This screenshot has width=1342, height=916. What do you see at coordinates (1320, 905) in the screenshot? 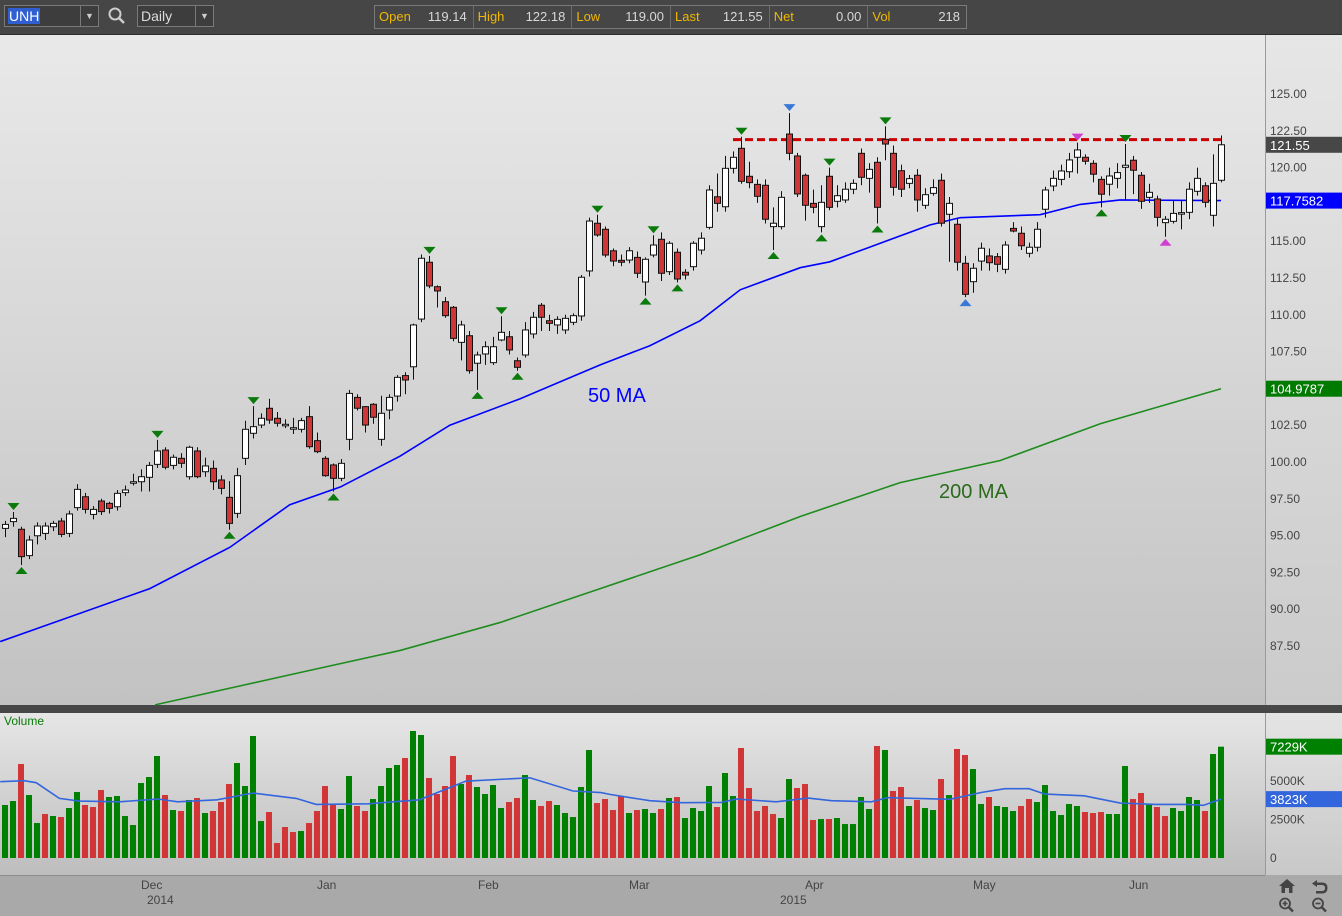
I see `zoom-out-icon` at bounding box center [1320, 905].